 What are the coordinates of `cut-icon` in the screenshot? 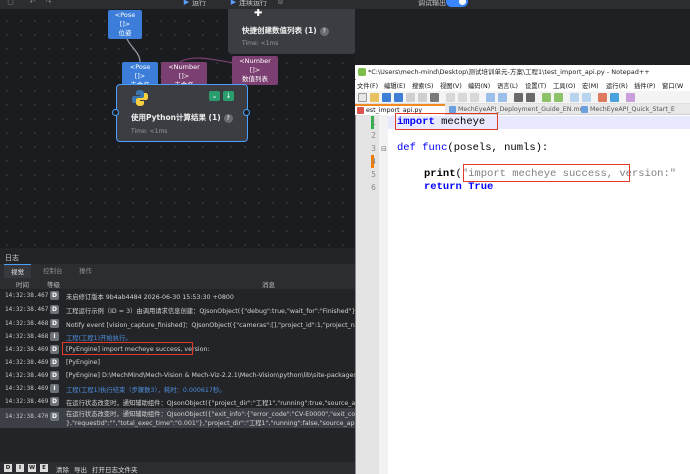 It's located at (450, 97).